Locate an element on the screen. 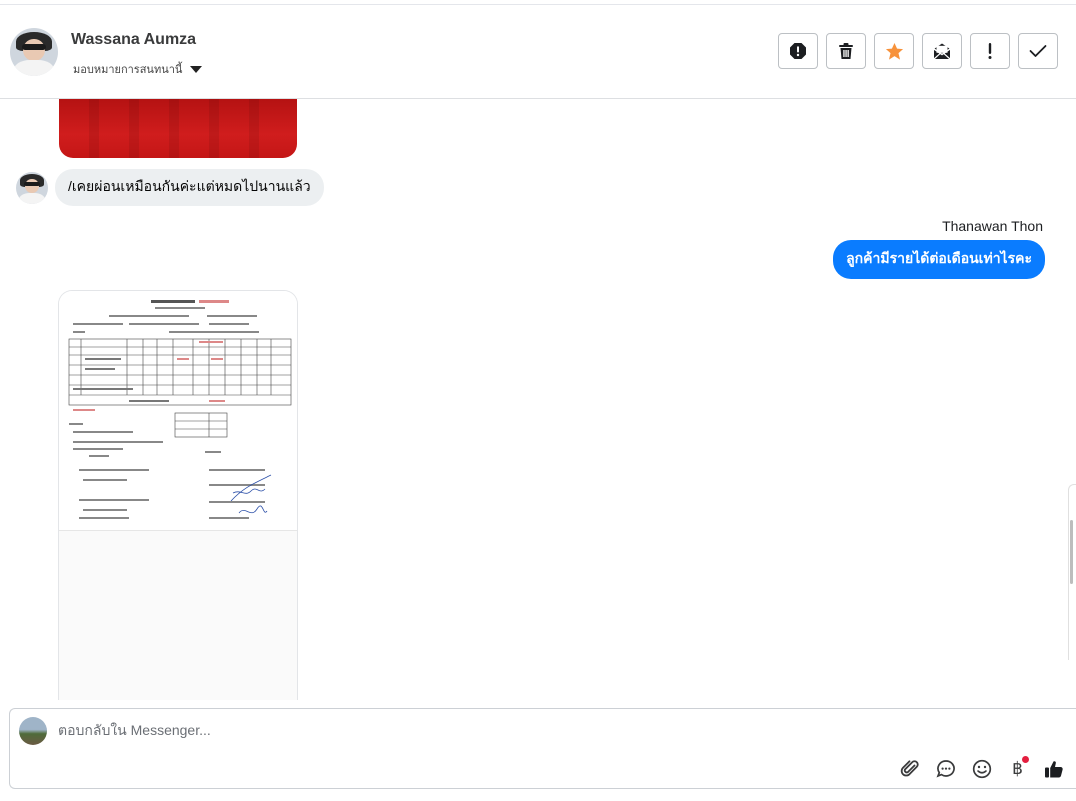 This screenshot has height=801, width=1076. reply-input is located at coordinates (408, 730).